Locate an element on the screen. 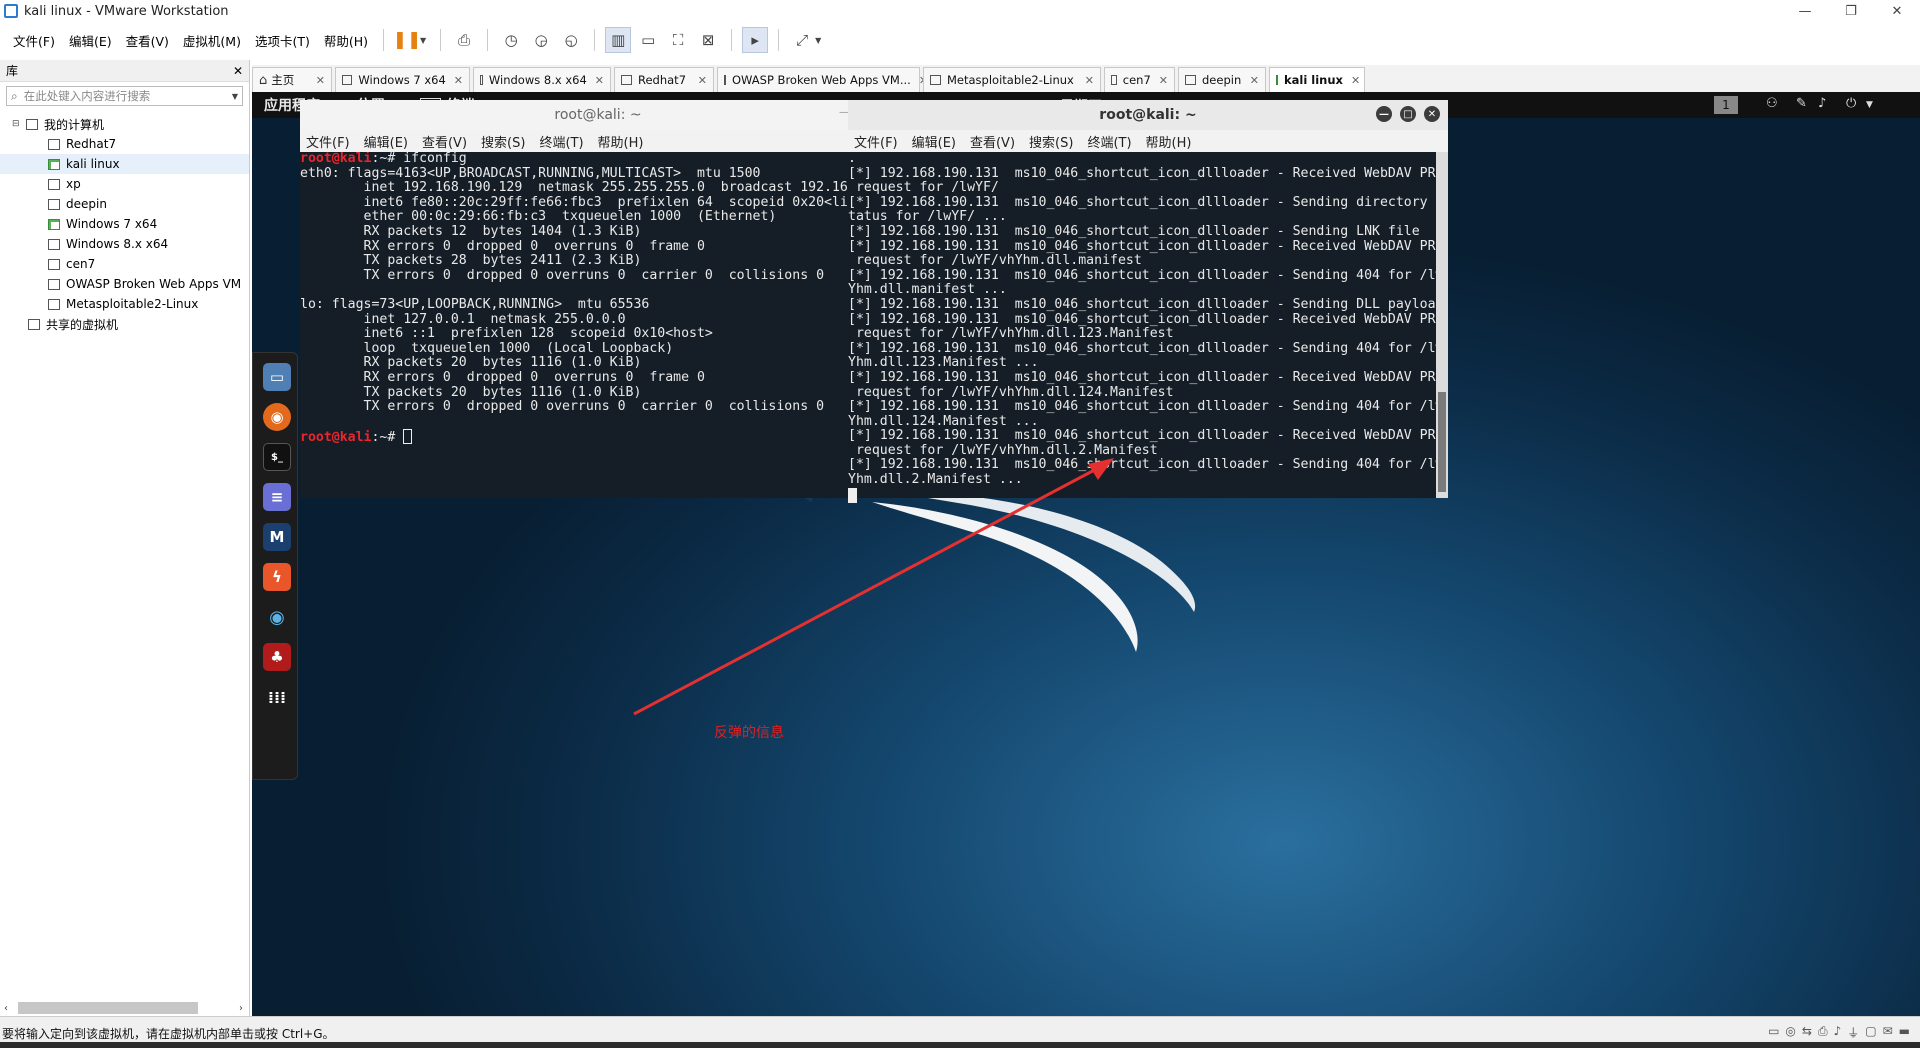 The image size is (1920, 1048). thumbnail-view-icon: ▭ is located at coordinates (648, 40).